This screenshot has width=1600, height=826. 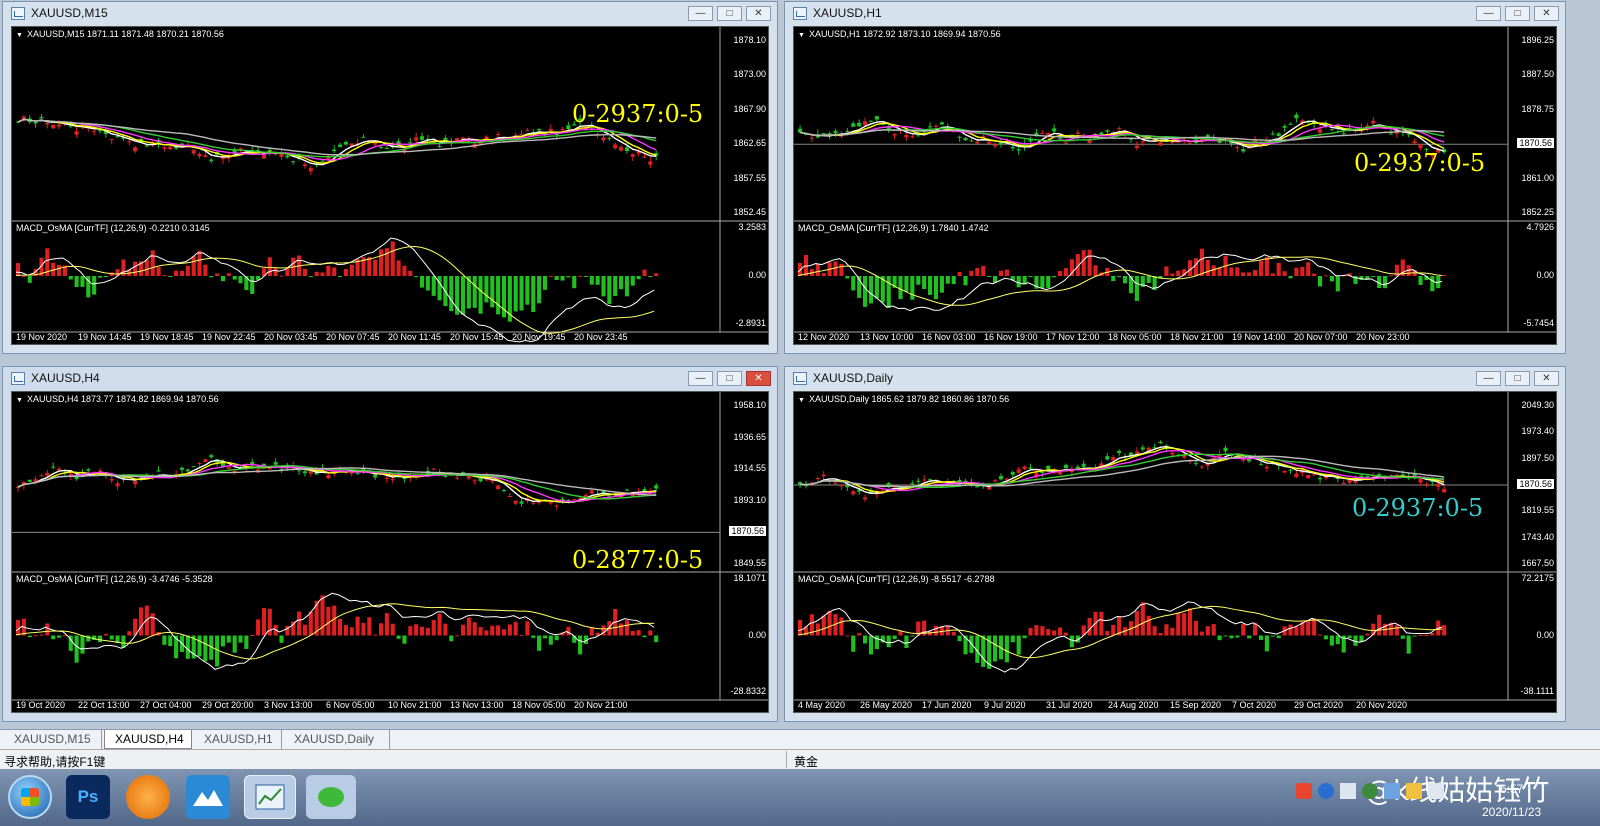 What do you see at coordinates (1392, 791) in the screenshot?
I see `shield-icon` at bounding box center [1392, 791].